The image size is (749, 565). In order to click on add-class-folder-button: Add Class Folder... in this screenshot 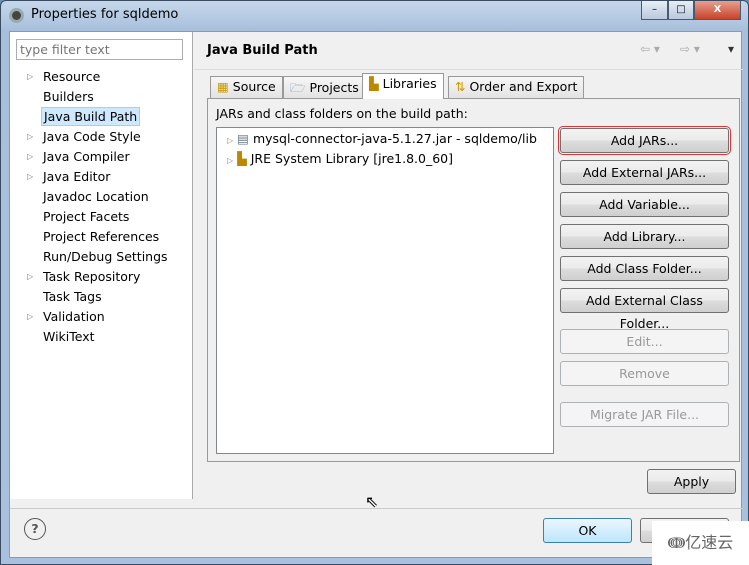, I will do `click(644, 268)`.